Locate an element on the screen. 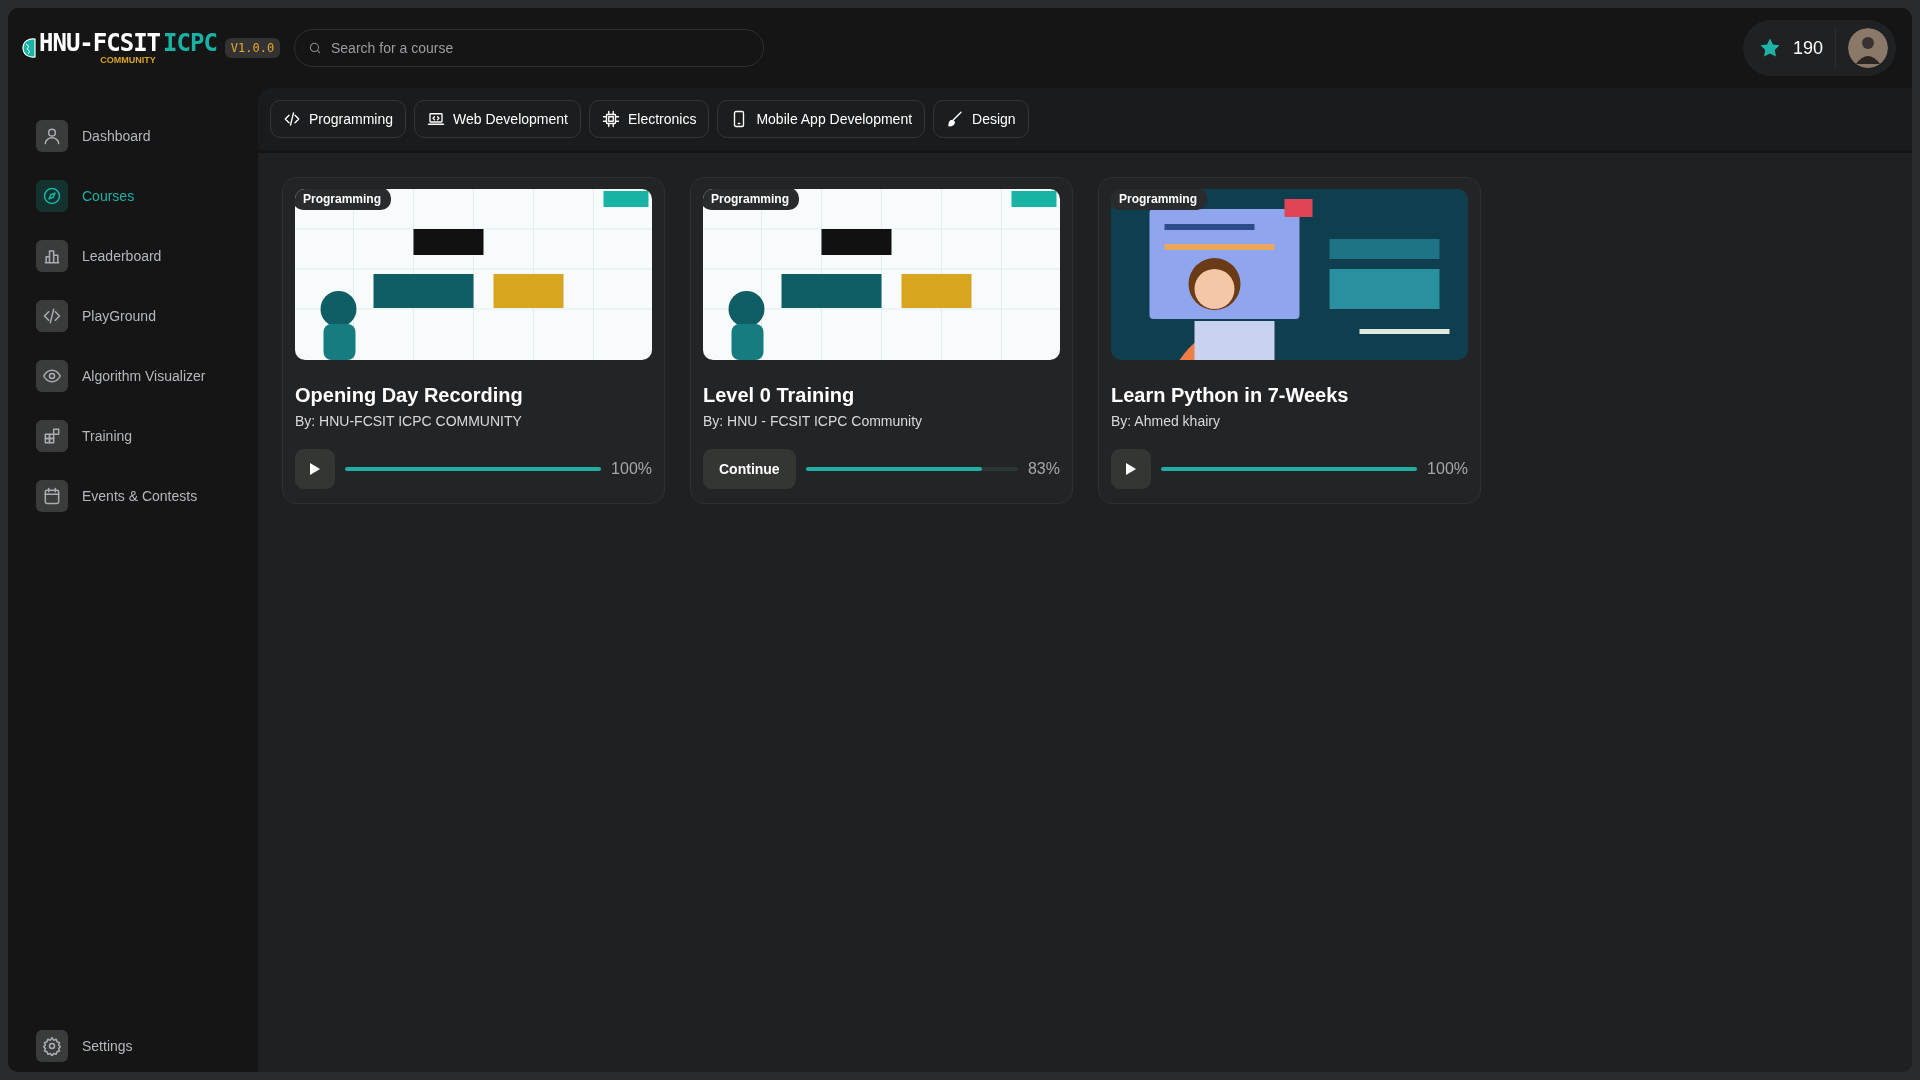 The height and width of the screenshot is (1080, 1920). chip-icon is located at coordinates (610, 119).